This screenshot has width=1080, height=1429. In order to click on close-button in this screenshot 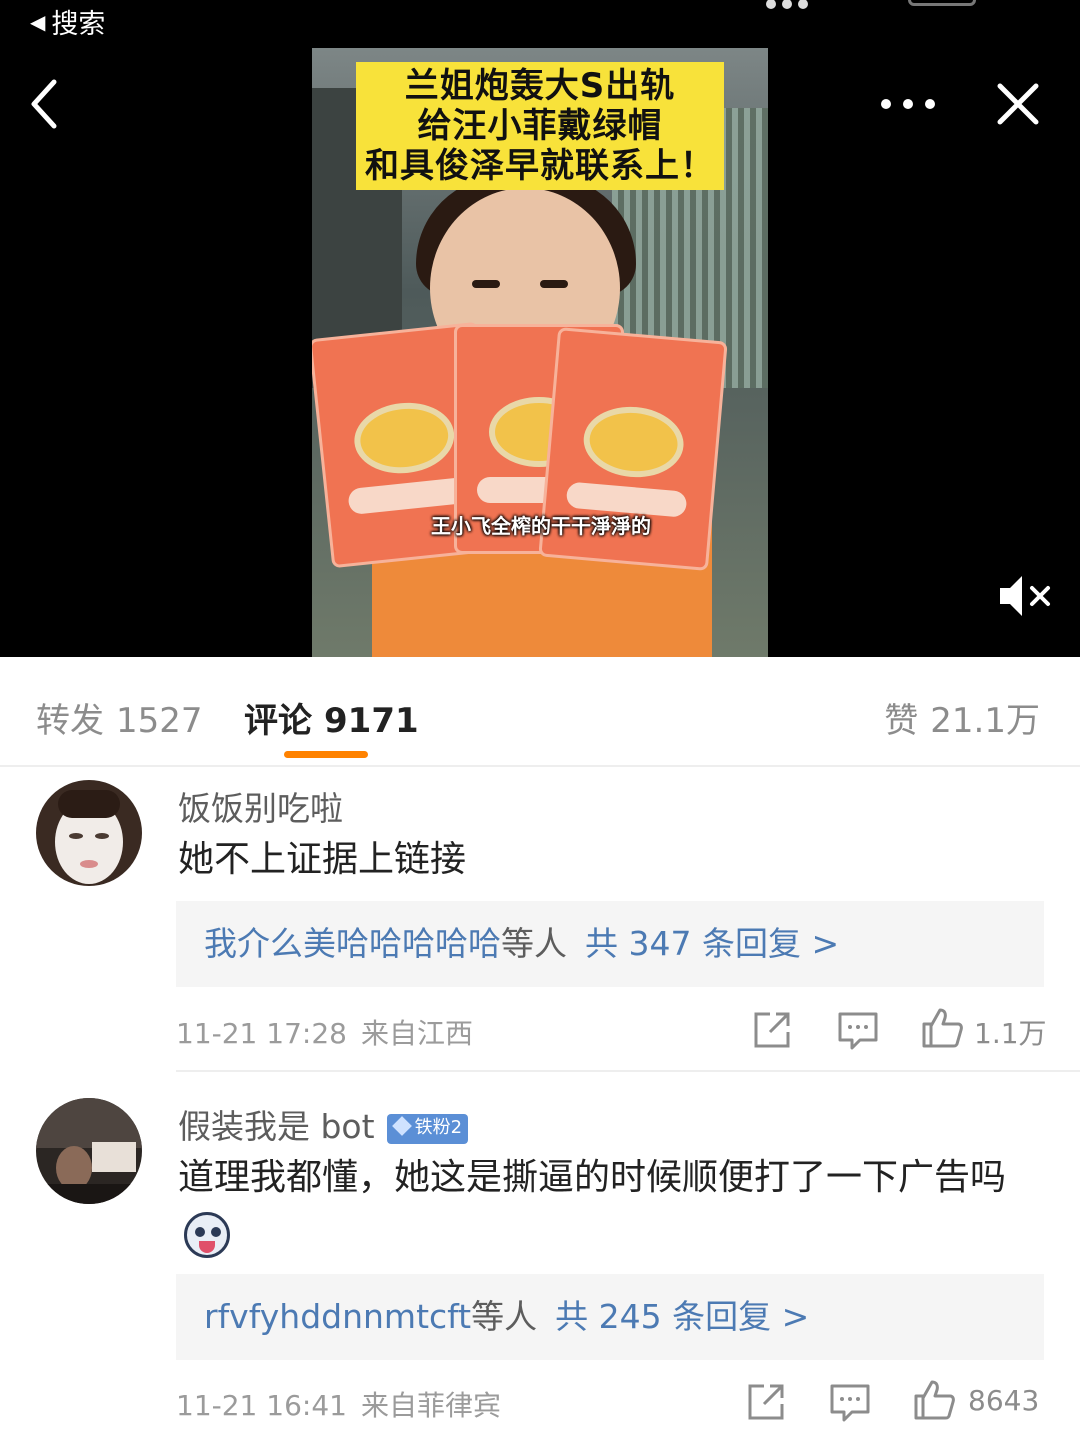, I will do `click(1018, 104)`.